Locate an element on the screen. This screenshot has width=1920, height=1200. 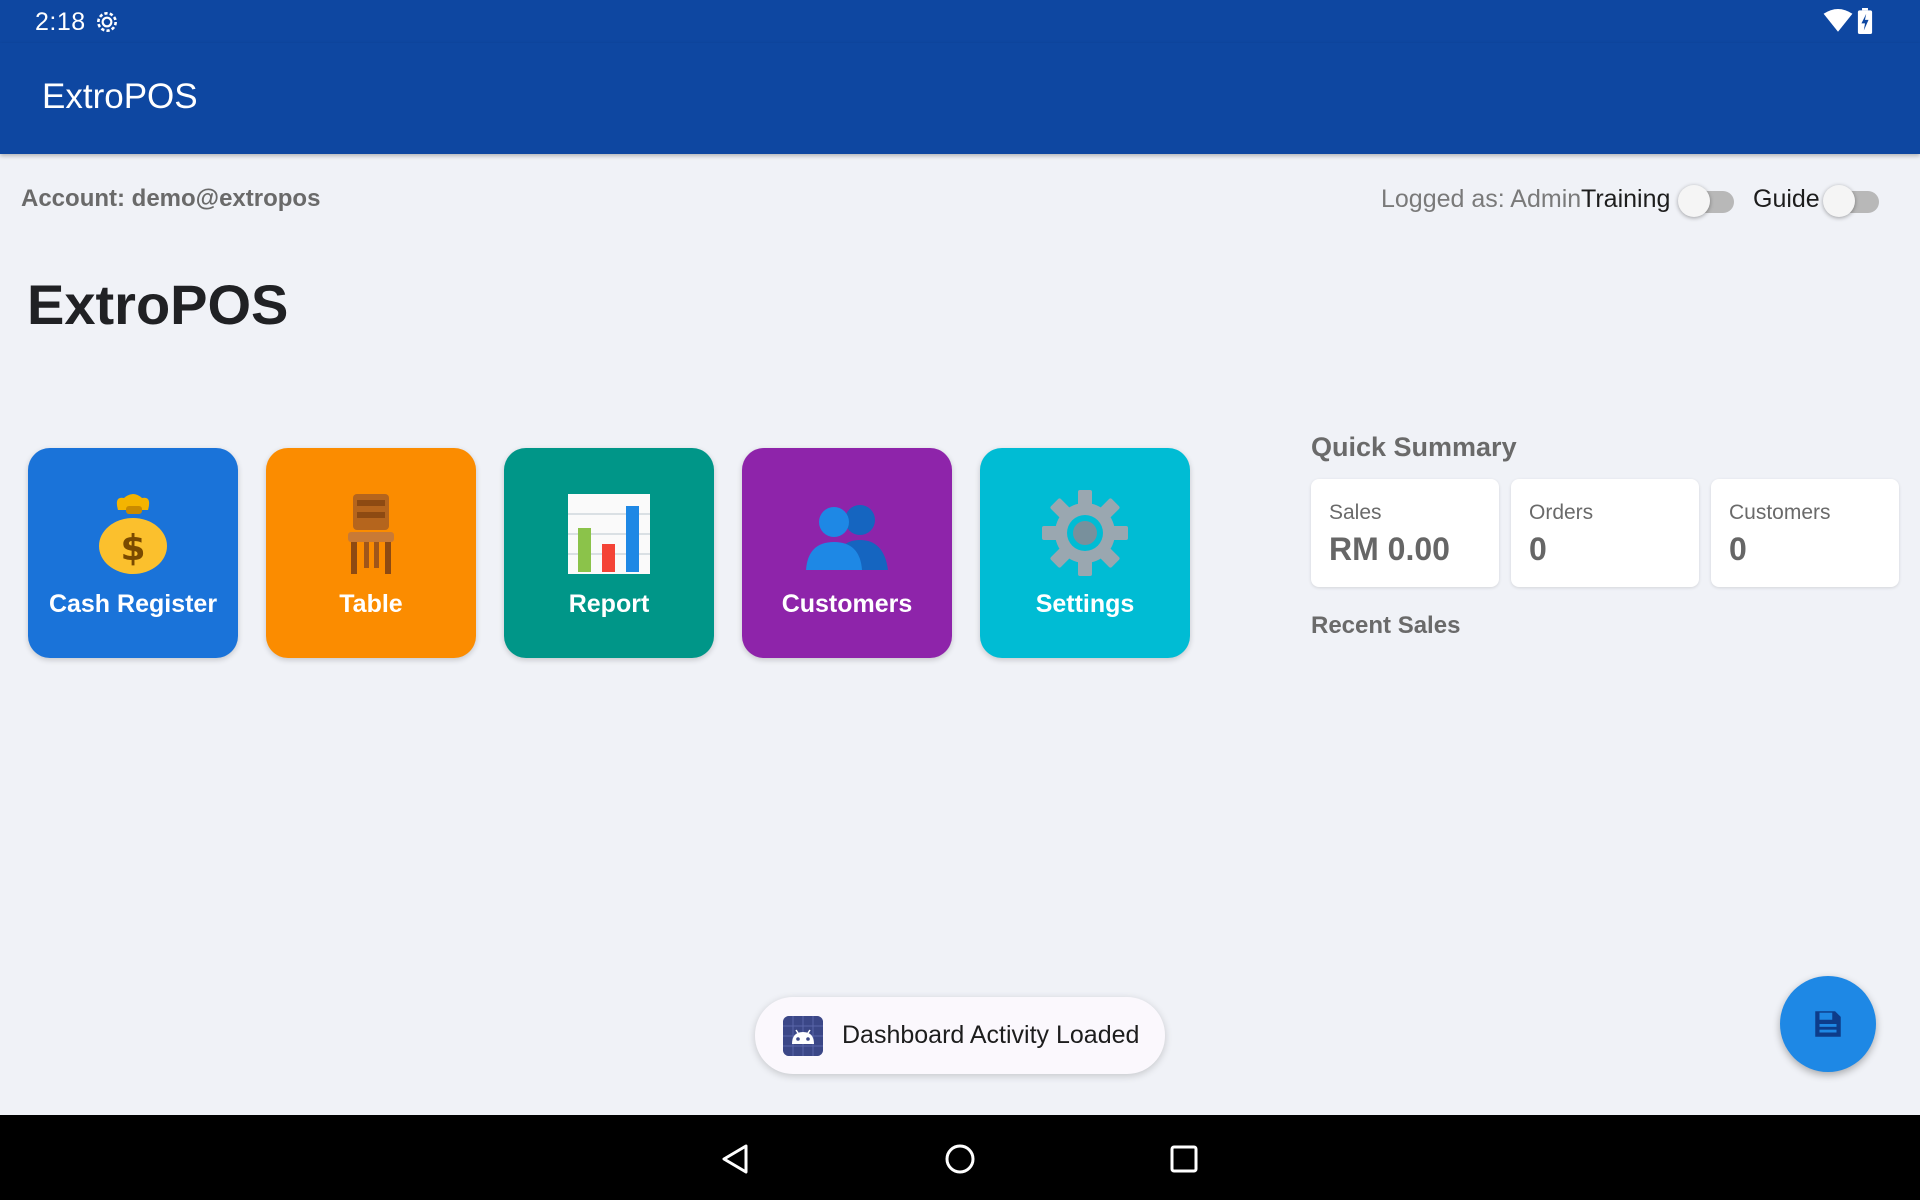
customers-tile: Customers is located at coordinates (847, 553).